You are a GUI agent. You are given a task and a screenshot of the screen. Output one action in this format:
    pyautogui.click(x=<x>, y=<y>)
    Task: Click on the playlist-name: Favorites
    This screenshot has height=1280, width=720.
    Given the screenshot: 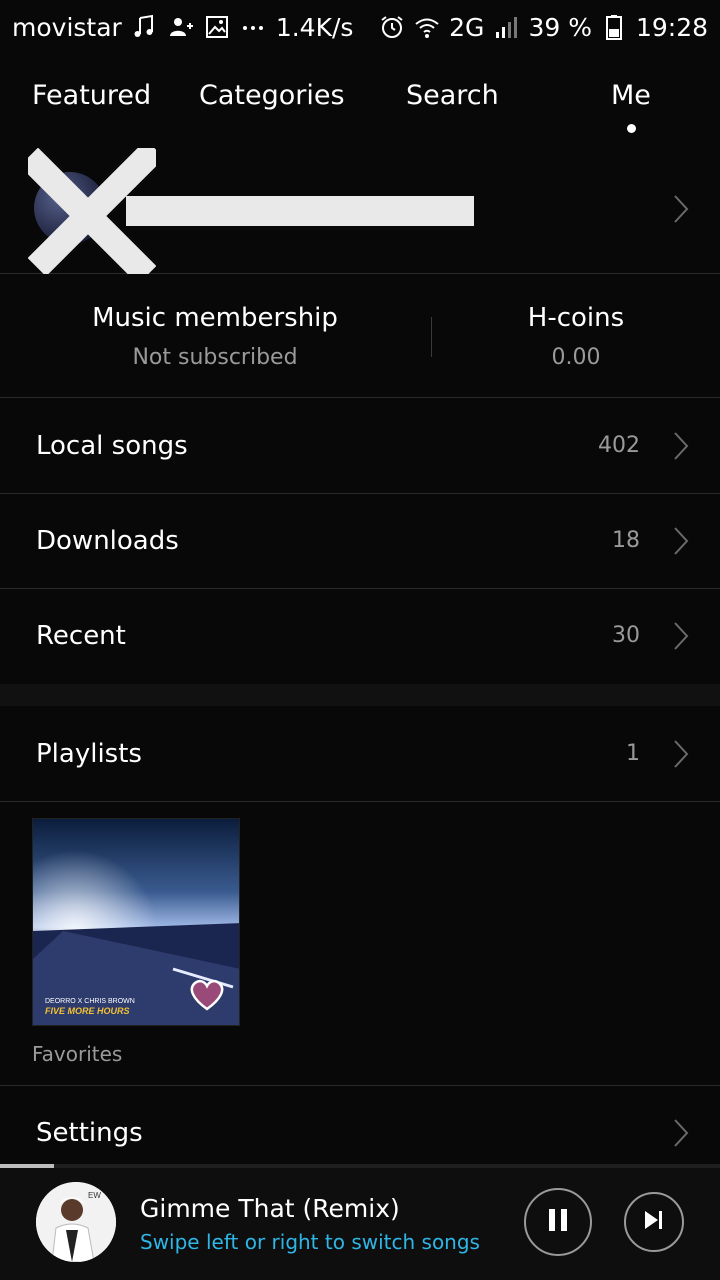 What is the action you would take?
    pyautogui.click(x=77, y=1054)
    